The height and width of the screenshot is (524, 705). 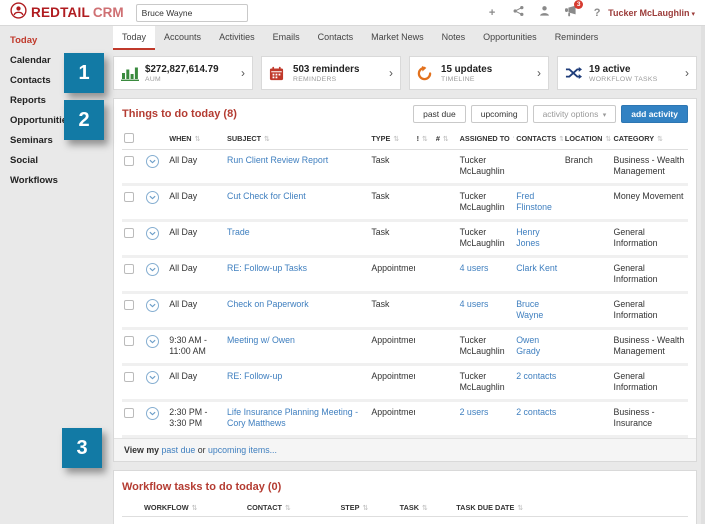 What do you see at coordinates (529, 309) in the screenshot?
I see `contact-link: Bruce Wayne` at bounding box center [529, 309].